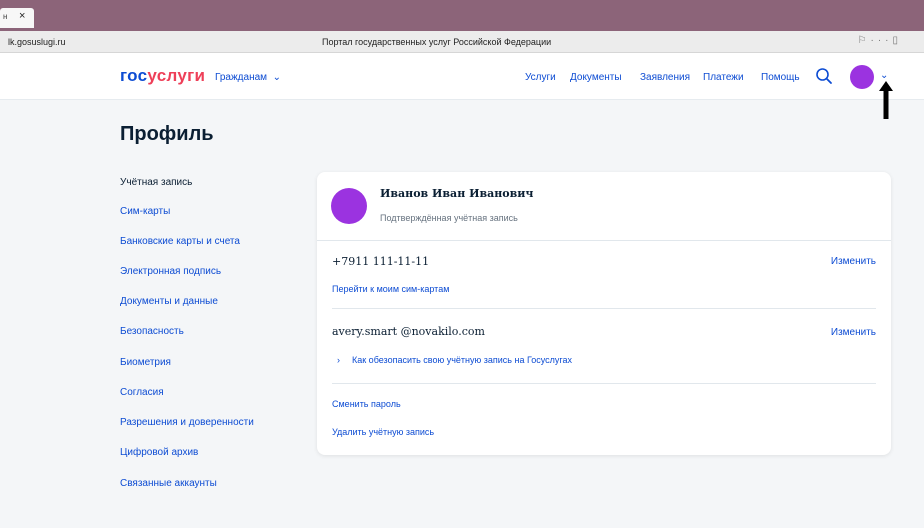 The image size is (924, 528). I want to click on audience-selector: Гражданам ⌄, so click(248, 77).